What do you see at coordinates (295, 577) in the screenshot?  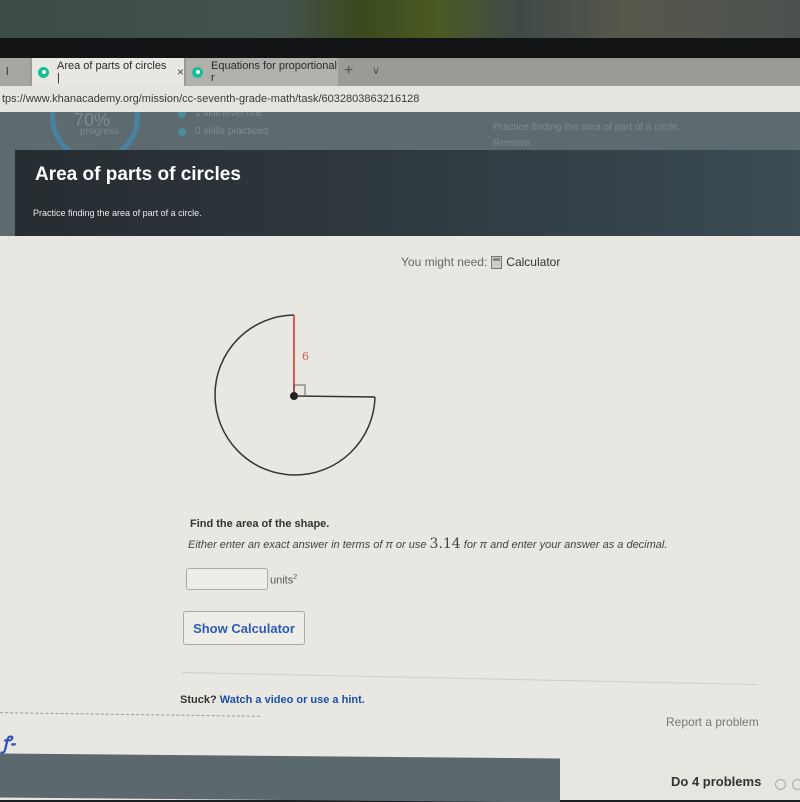 I see `units-exponent: 2` at bounding box center [295, 577].